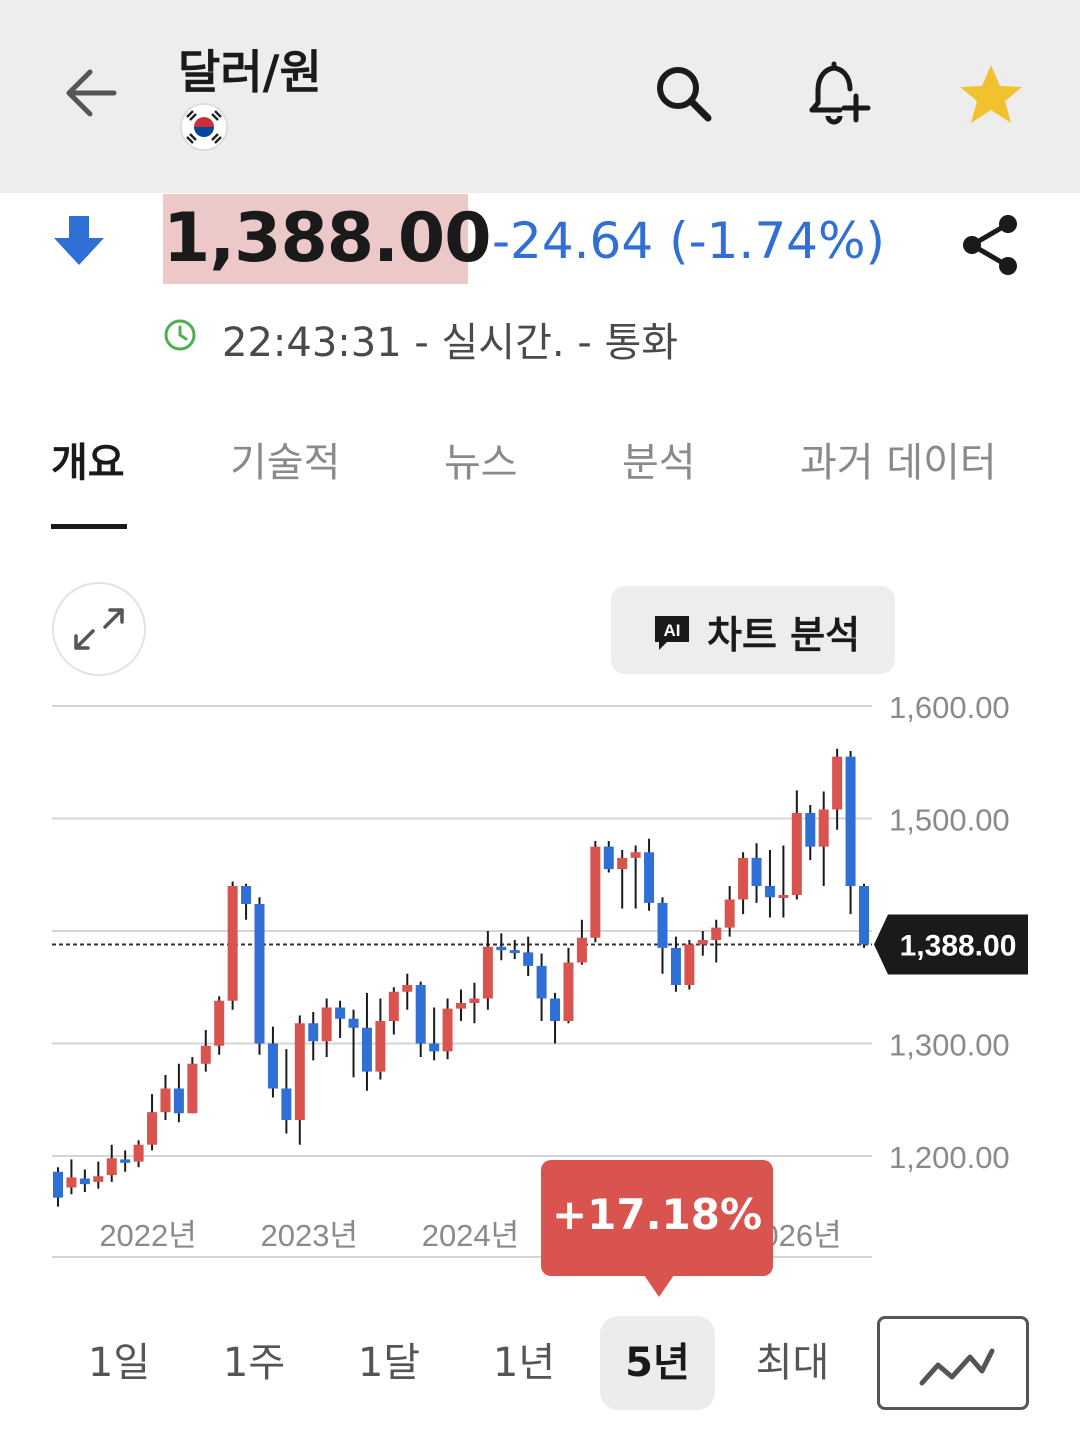 Image resolution: width=1080 pixels, height=1453 pixels. I want to click on period-5-year: 5년, so click(657, 1363).